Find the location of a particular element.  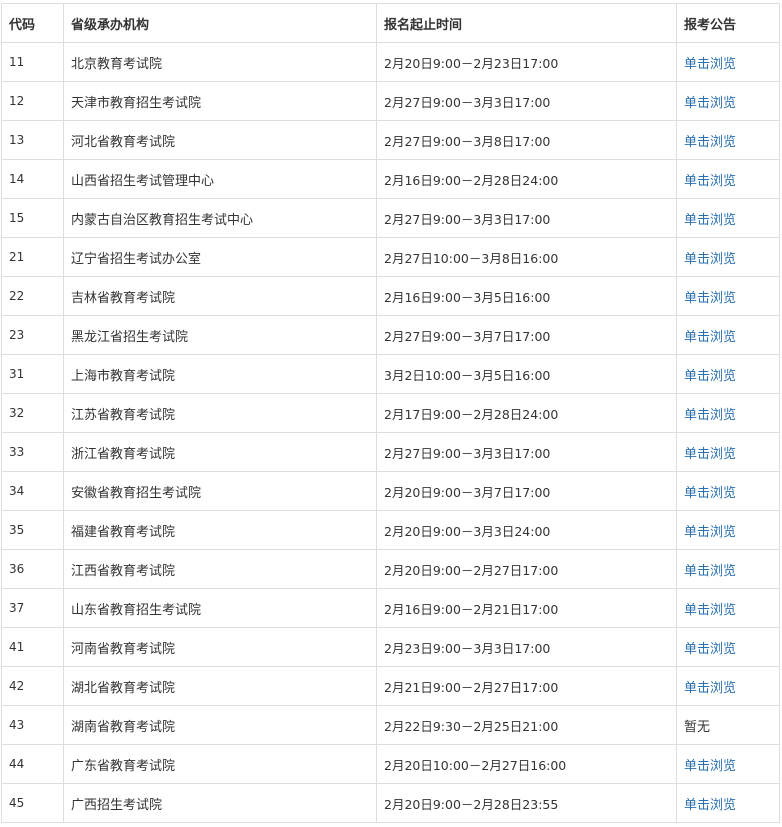

row-org: 福建省教育考试院 is located at coordinates (220, 530).